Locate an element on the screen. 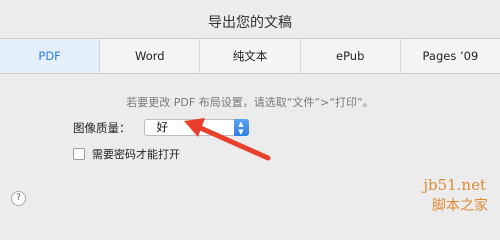  tab-pages-09: Pages ’09 is located at coordinates (450, 56).